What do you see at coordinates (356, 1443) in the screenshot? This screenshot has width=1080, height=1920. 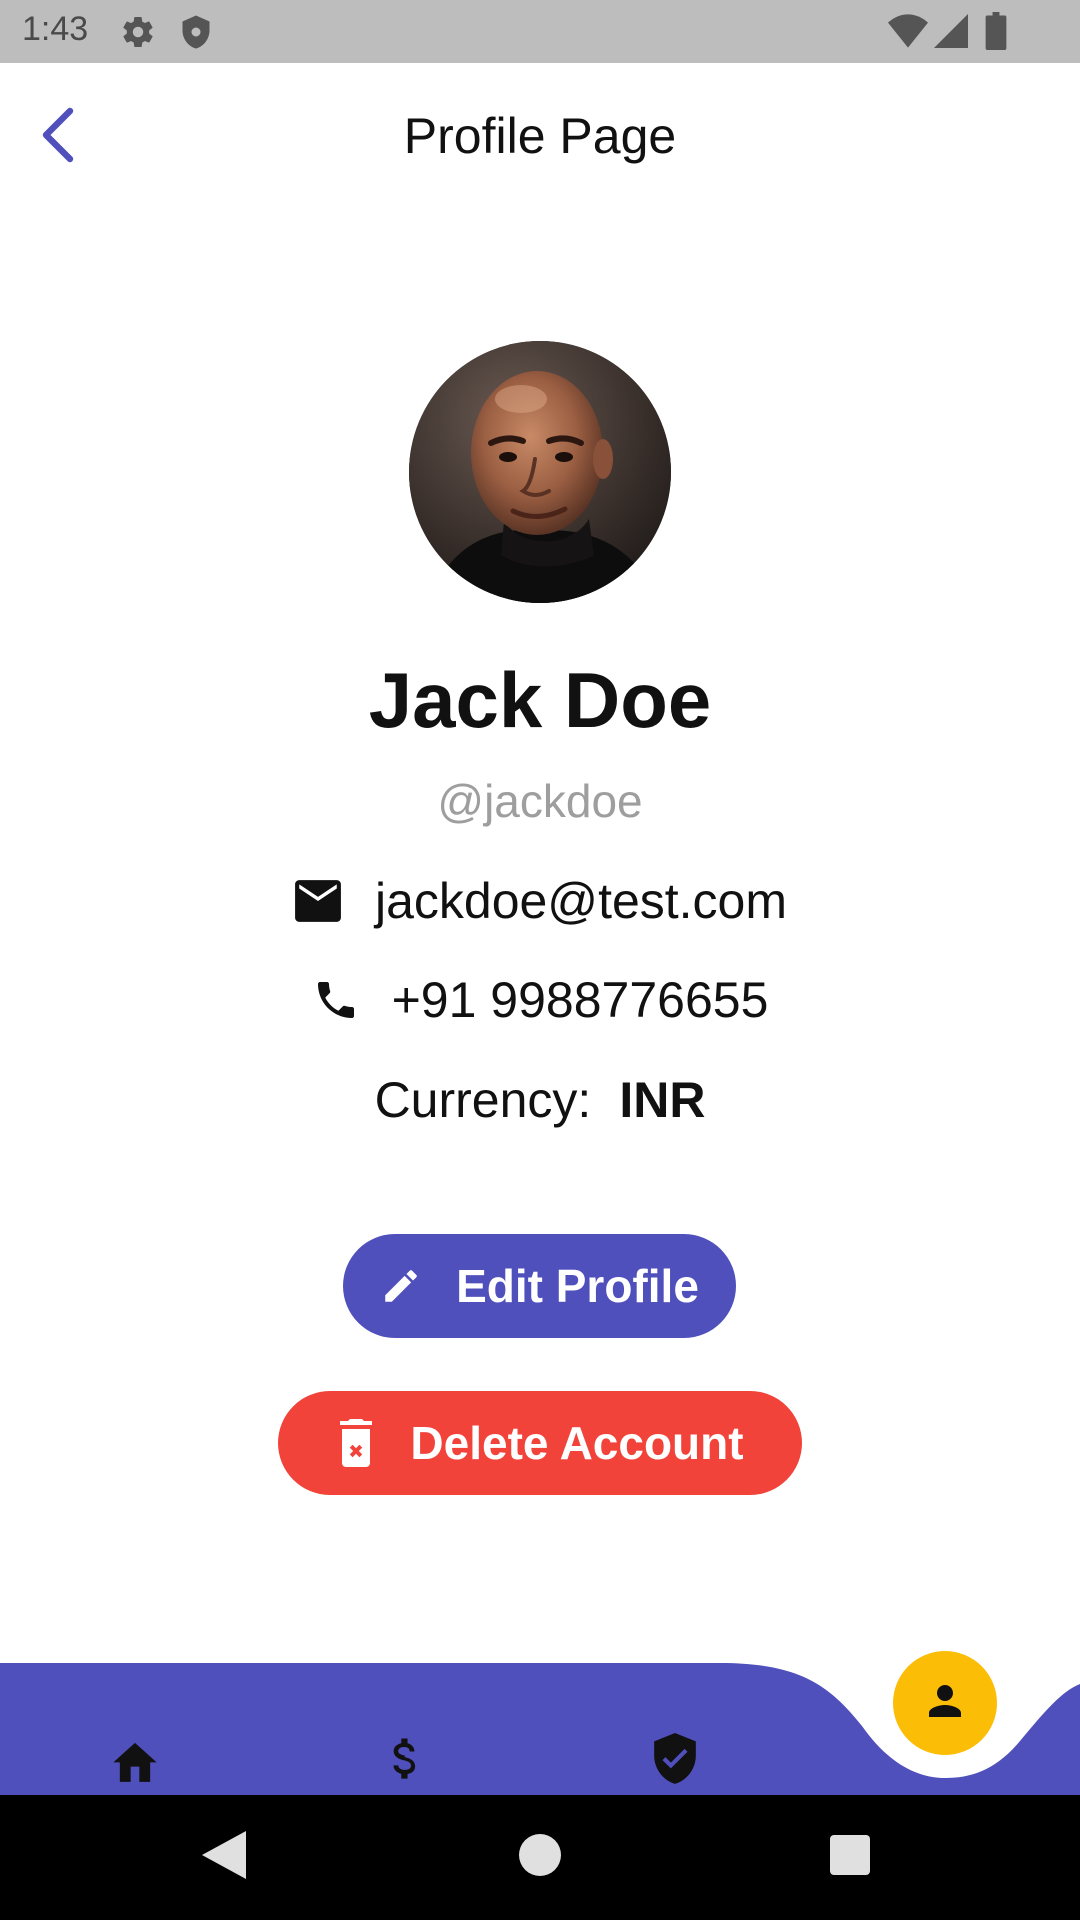 I see `trash-icon` at bounding box center [356, 1443].